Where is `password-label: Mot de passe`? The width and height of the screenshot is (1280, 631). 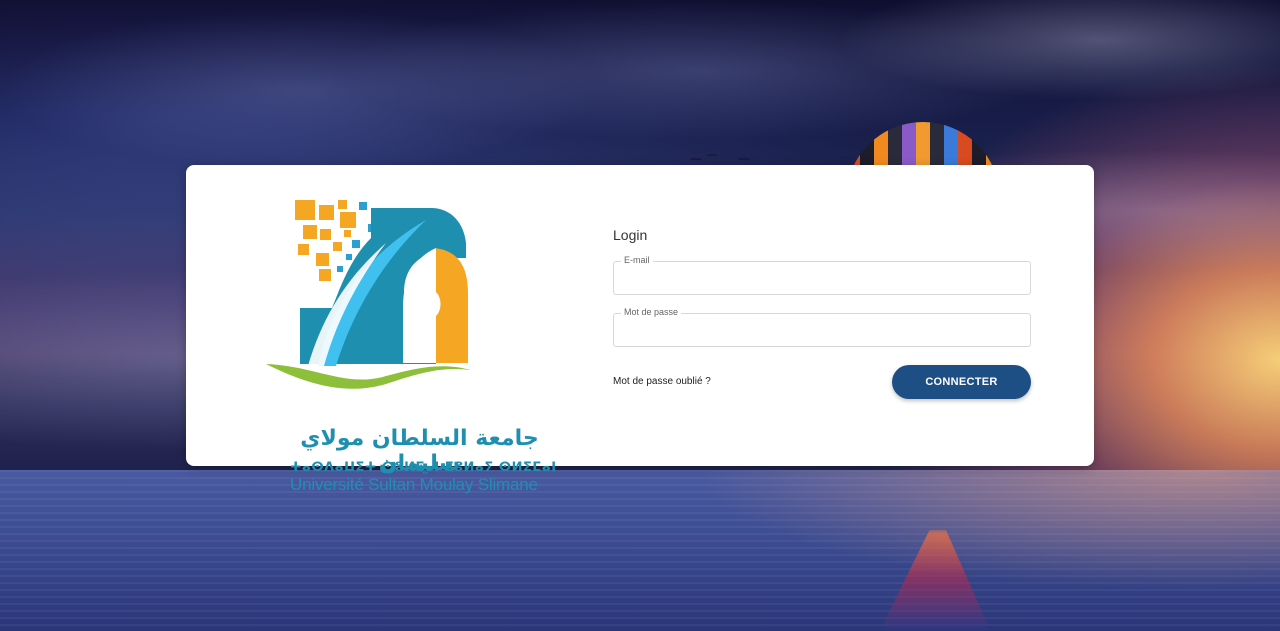 password-label: Mot de passe is located at coordinates (651, 312).